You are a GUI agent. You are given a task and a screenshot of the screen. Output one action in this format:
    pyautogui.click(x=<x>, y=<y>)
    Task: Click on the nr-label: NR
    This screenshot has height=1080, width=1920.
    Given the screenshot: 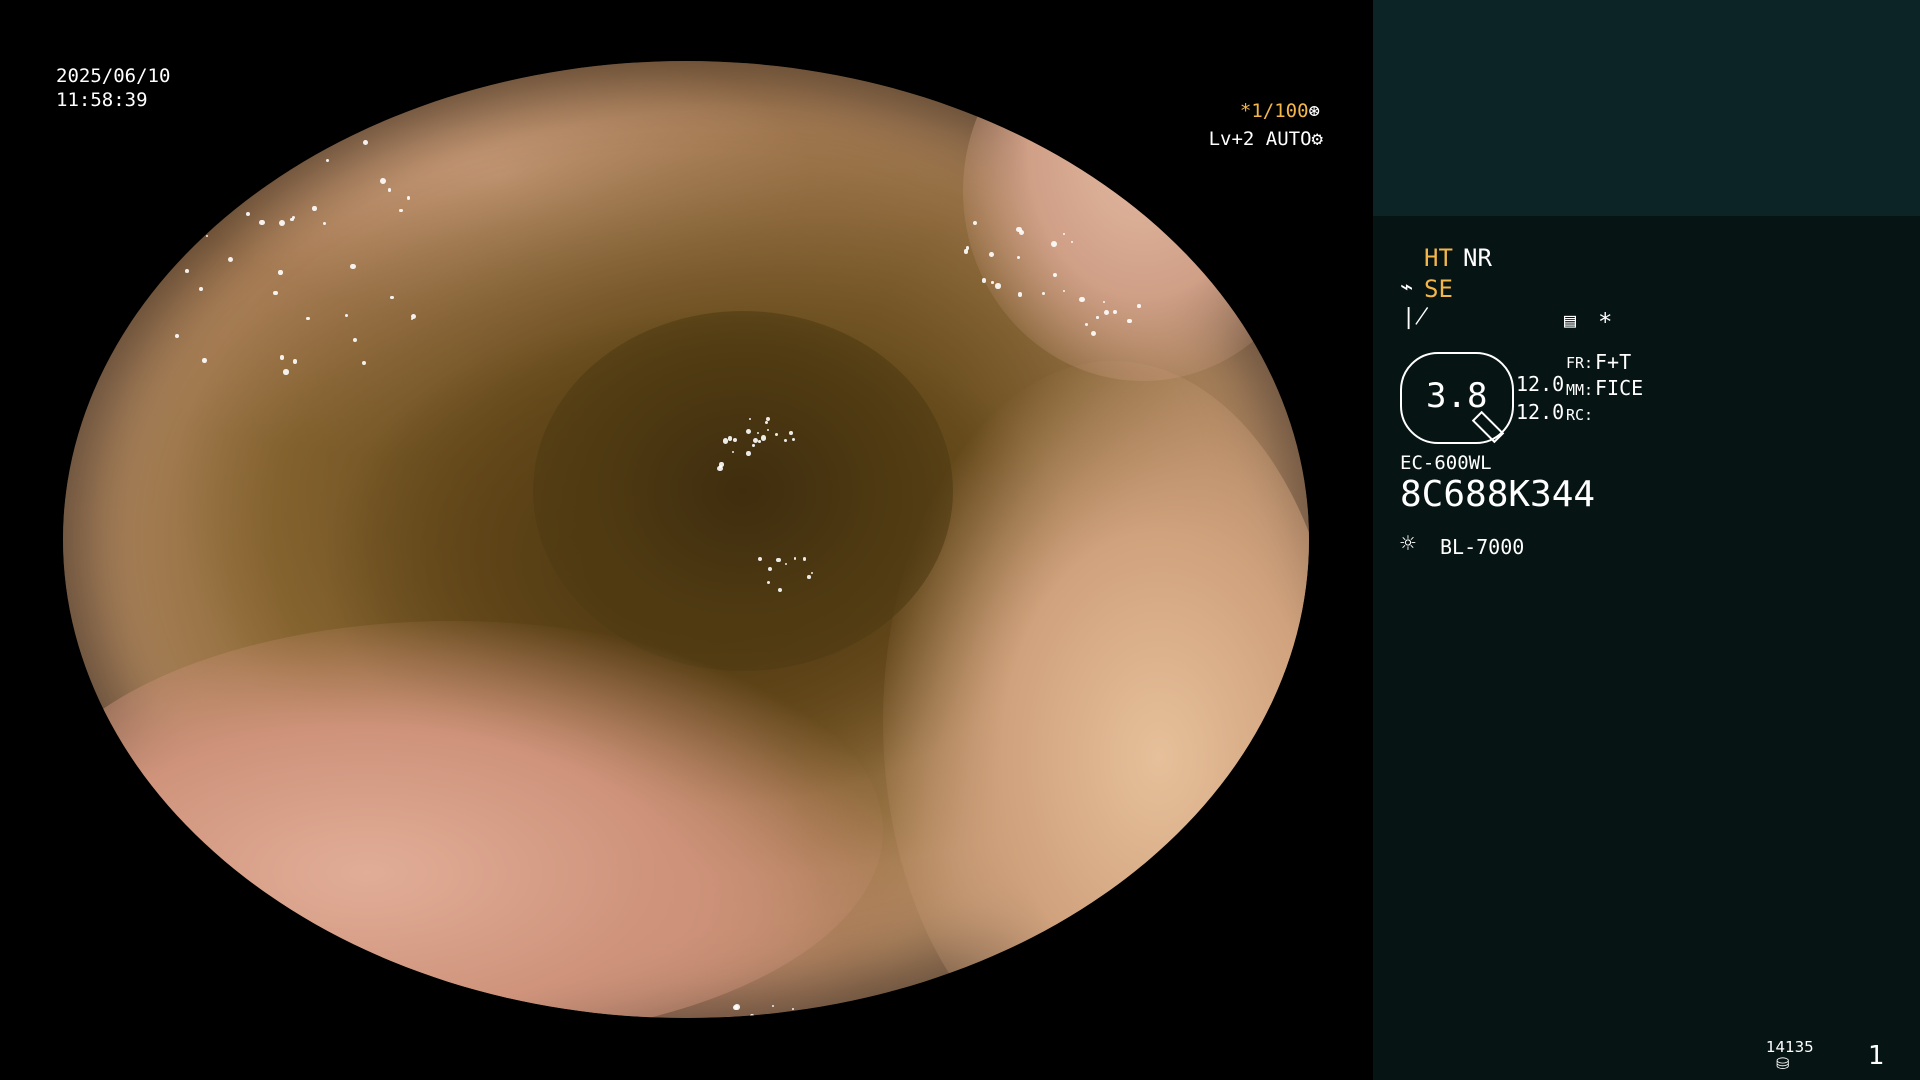 What is the action you would take?
    pyautogui.click(x=1477, y=258)
    